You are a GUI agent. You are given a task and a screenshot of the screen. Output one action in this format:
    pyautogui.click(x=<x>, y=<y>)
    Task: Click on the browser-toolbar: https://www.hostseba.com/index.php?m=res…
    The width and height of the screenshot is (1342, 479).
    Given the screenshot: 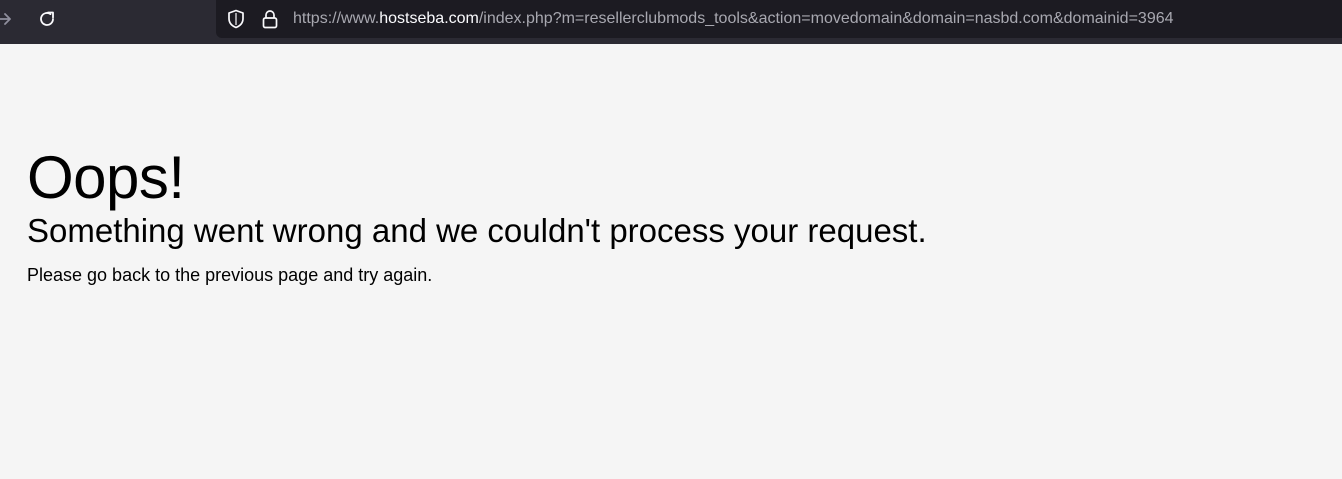 What is the action you would take?
    pyautogui.click(x=671, y=22)
    